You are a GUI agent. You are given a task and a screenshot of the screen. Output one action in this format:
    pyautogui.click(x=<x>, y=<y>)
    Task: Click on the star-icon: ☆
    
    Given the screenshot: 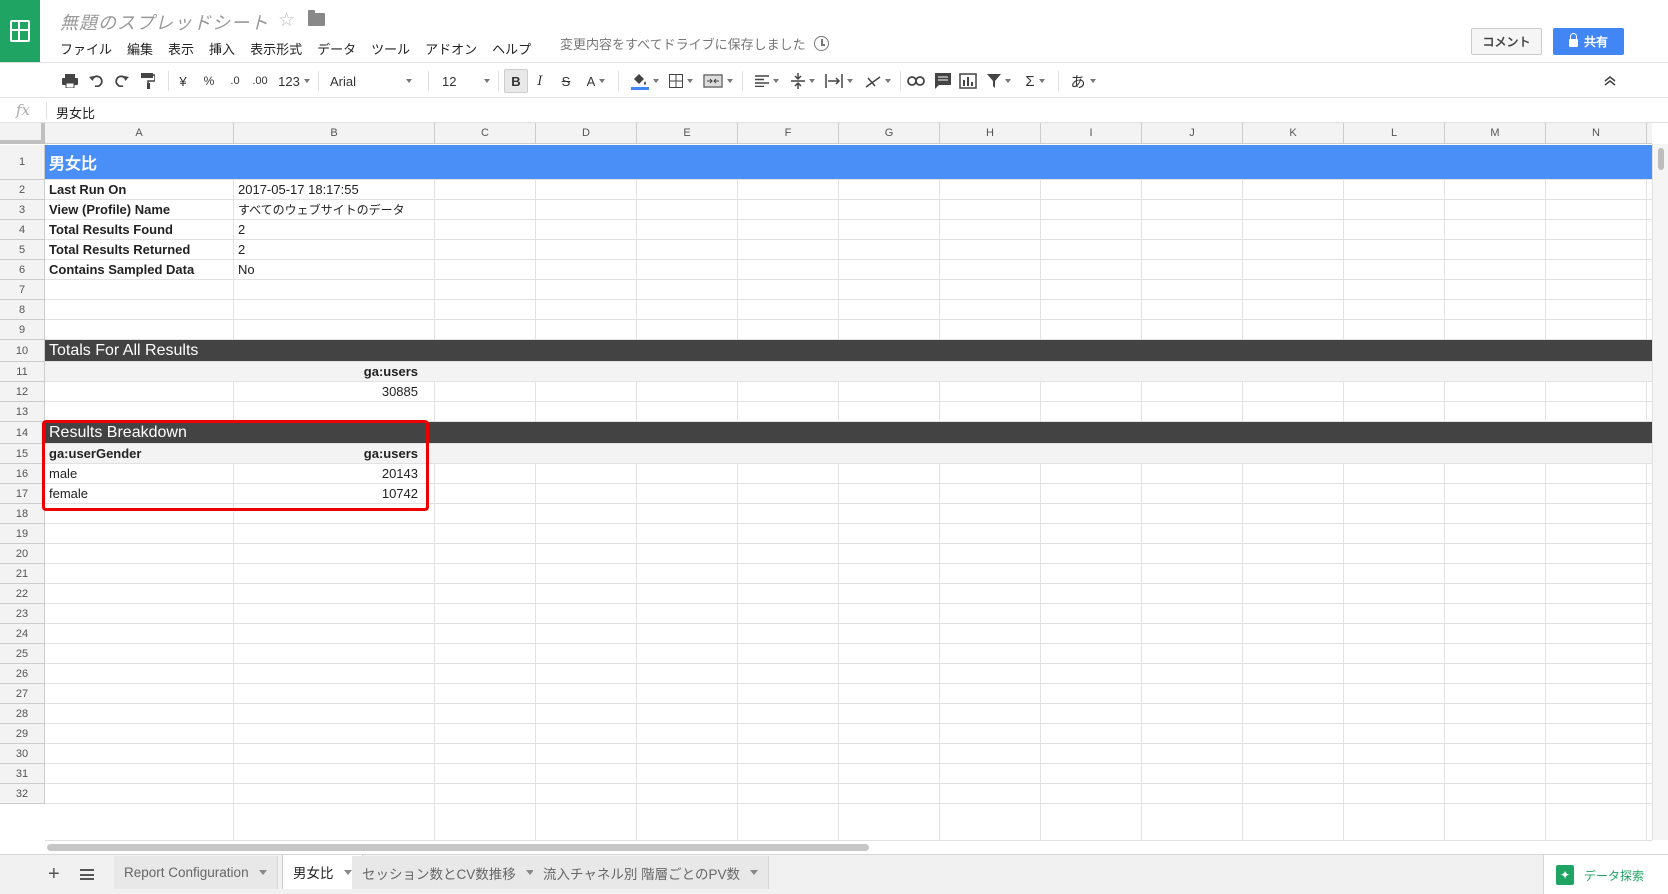 What is the action you would take?
    pyautogui.click(x=286, y=20)
    